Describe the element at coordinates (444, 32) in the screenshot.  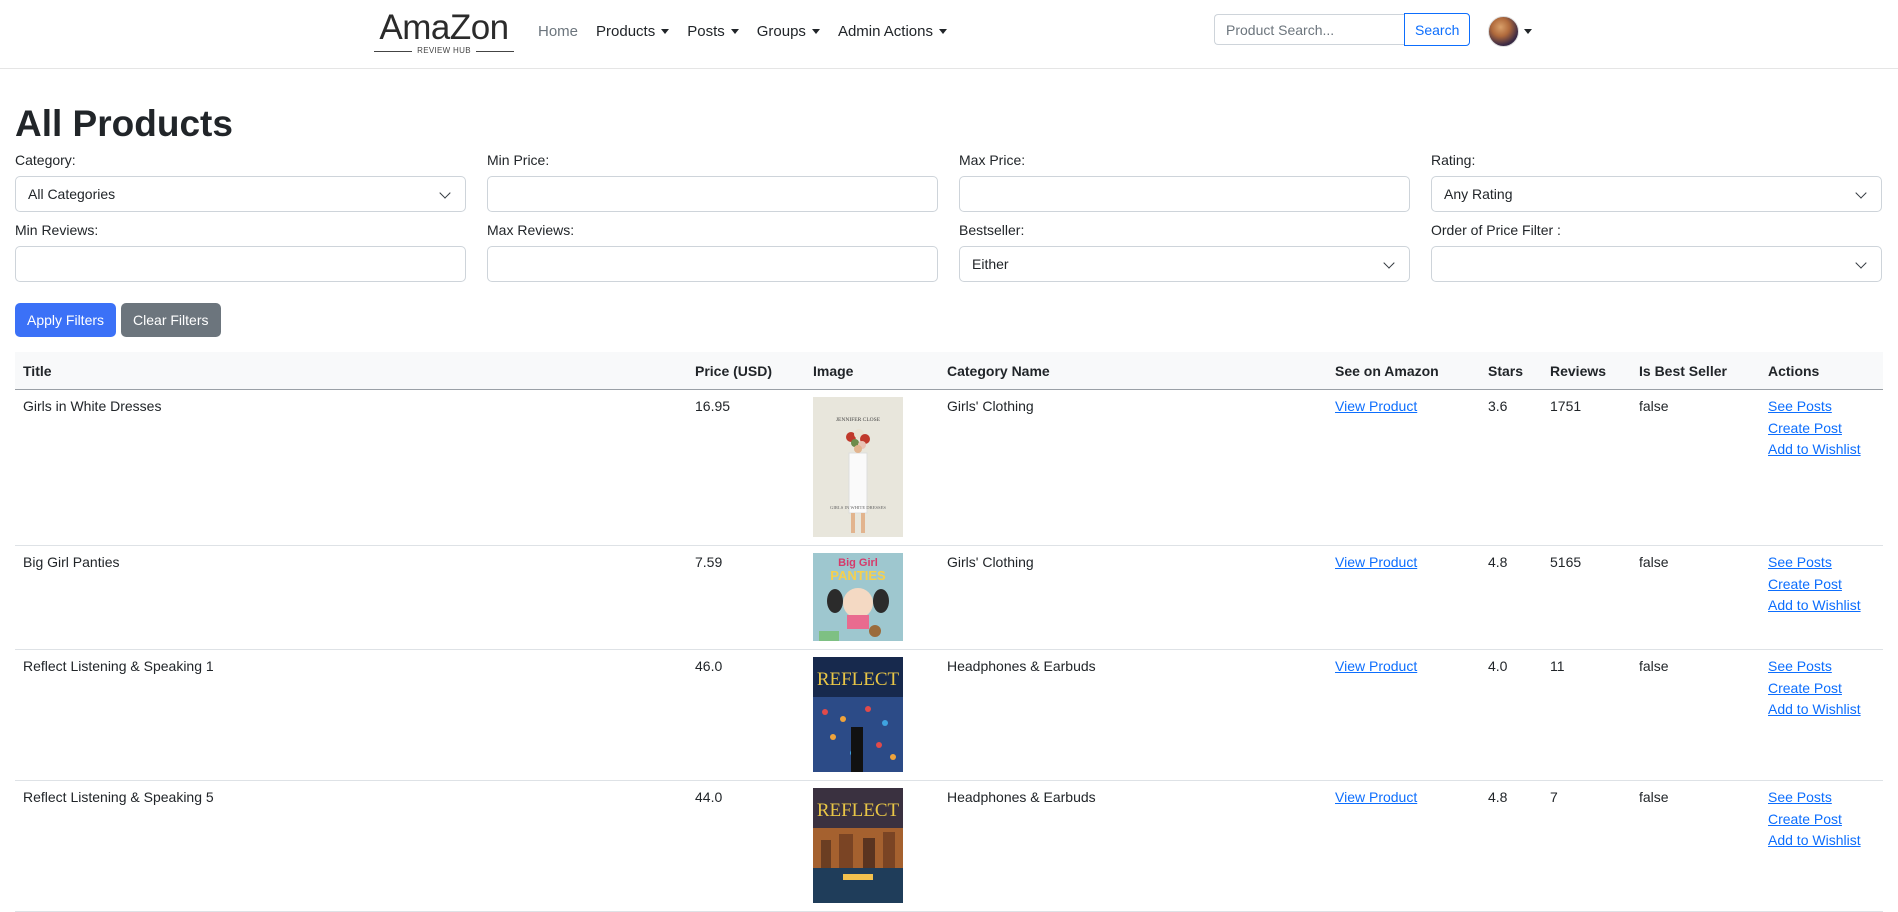
I see `brand-logo: AmaZon REVIEW HUB` at that location.